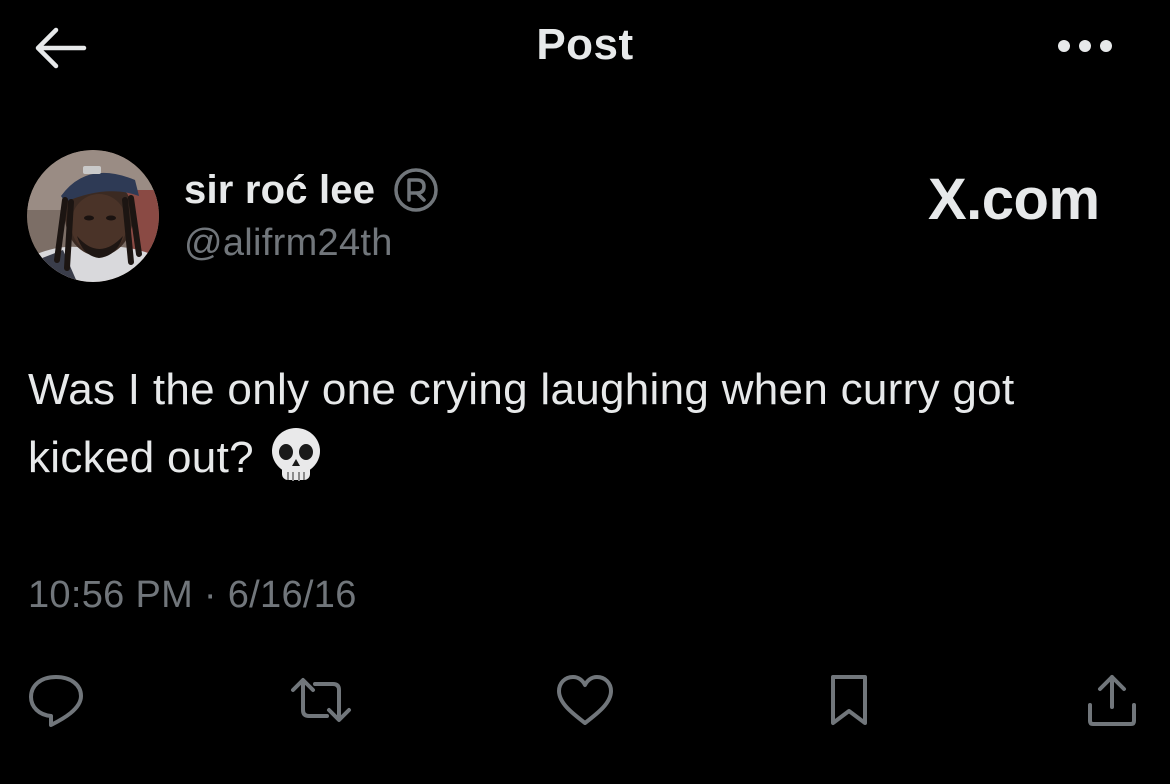 The width and height of the screenshot is (1170, 784). What do you see at coordinates (279, 190) in the screenshot?
I see `display-name: sir roć lee` at bounding box center [279, 190].